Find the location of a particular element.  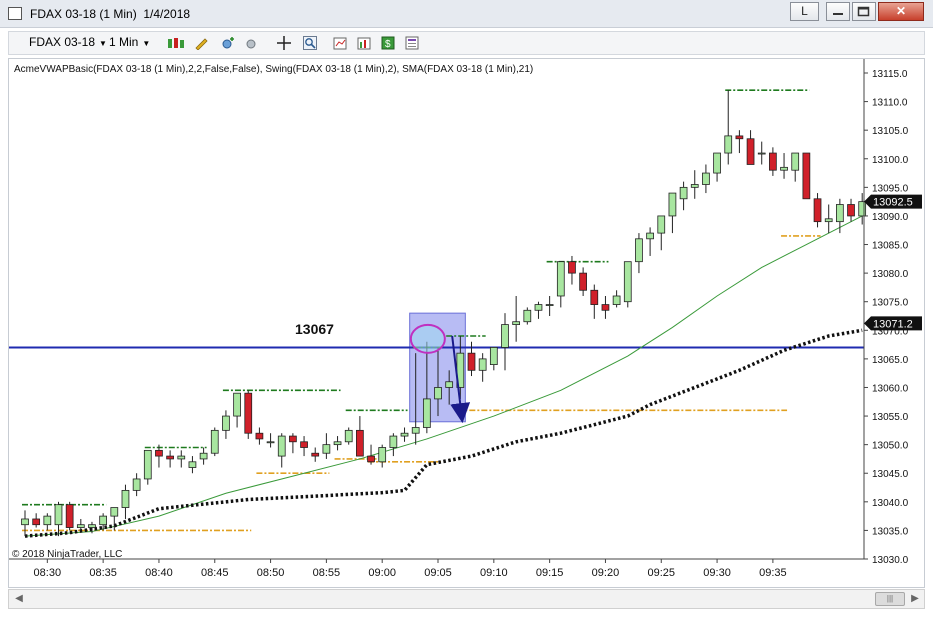

link-button: L is located at coordinates (804, 11).